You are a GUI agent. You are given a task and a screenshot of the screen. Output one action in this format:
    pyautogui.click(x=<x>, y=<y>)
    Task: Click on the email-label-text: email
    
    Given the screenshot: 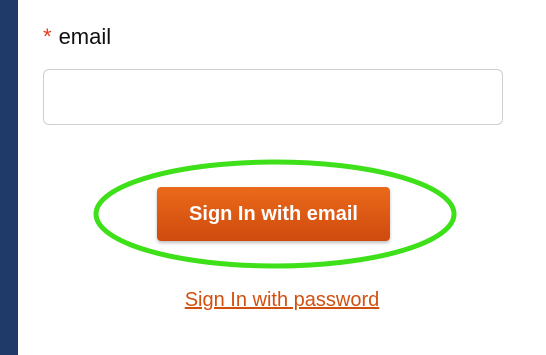 What is the action you would take?
    pyautogui.click(x=85, y=36)
    